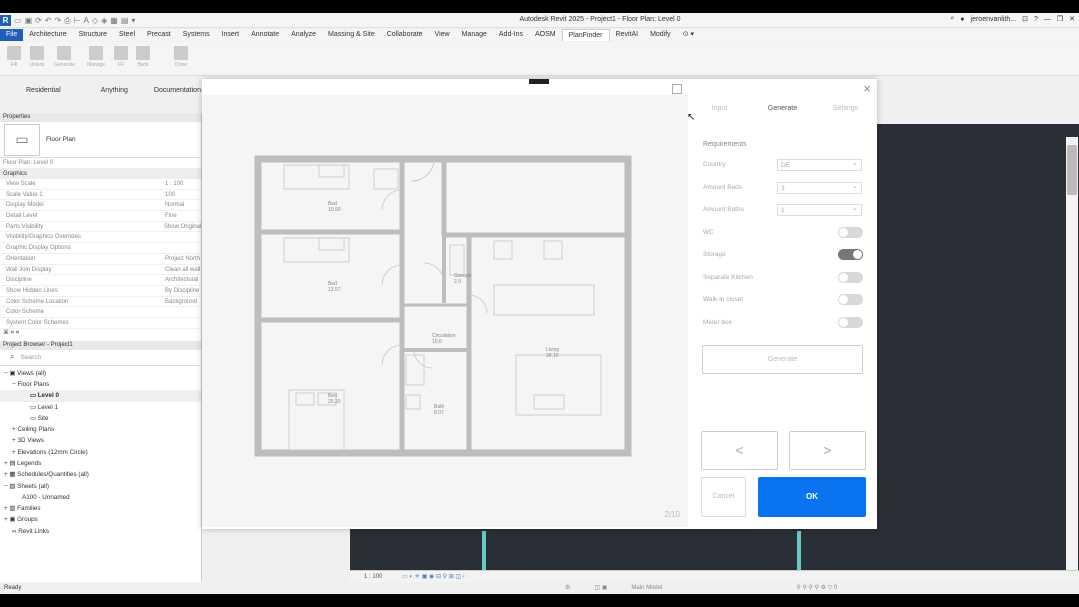 This screenshot has height=607, width=1079. I want to click on tab-architecture: Architecture, so click(47, 35).